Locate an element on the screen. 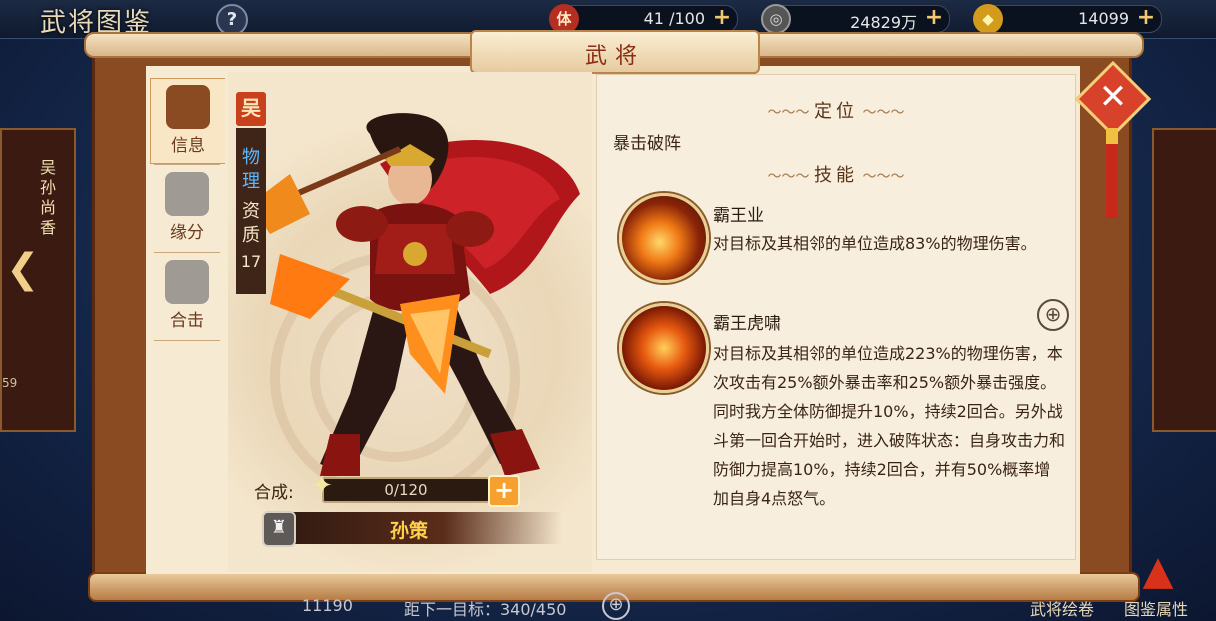 This screenshot has height=621, width=1216. target-zoom-icon: ⊕ is located at coordinates (616, 606).